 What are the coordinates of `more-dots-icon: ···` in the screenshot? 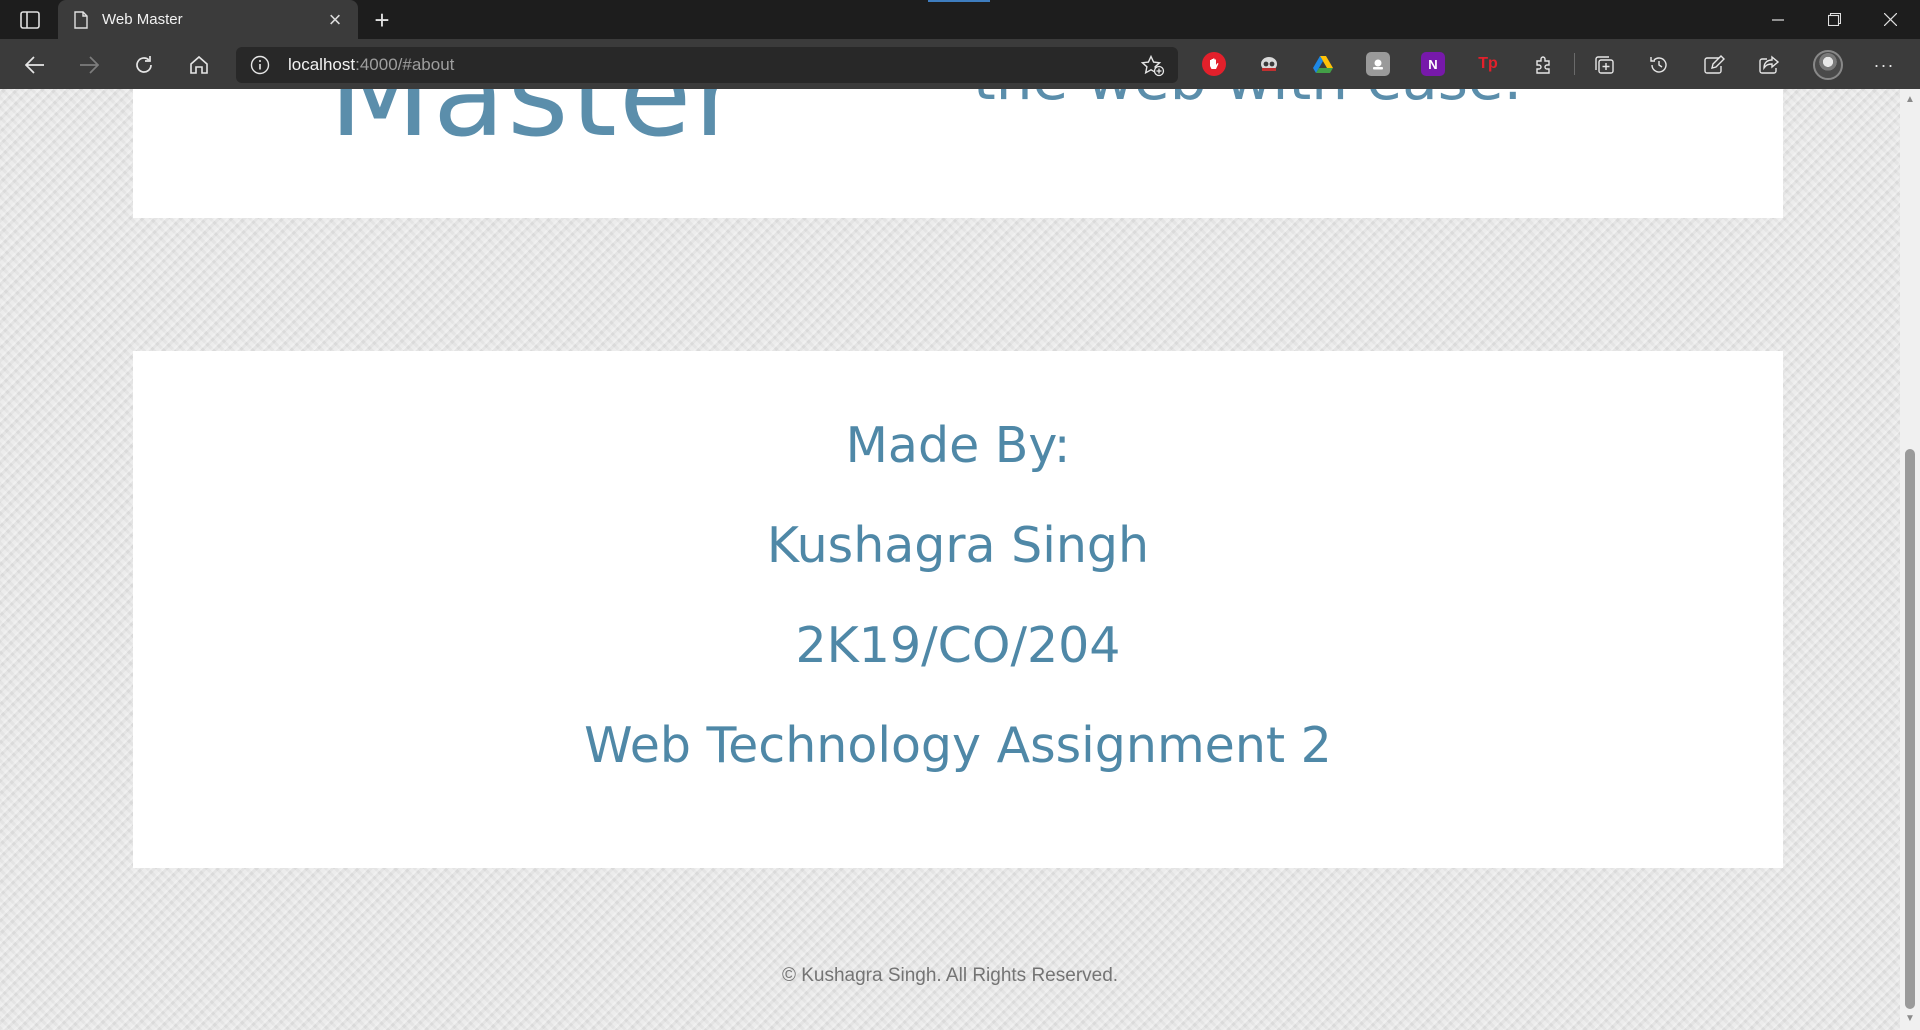 It's located at (1884, 64).